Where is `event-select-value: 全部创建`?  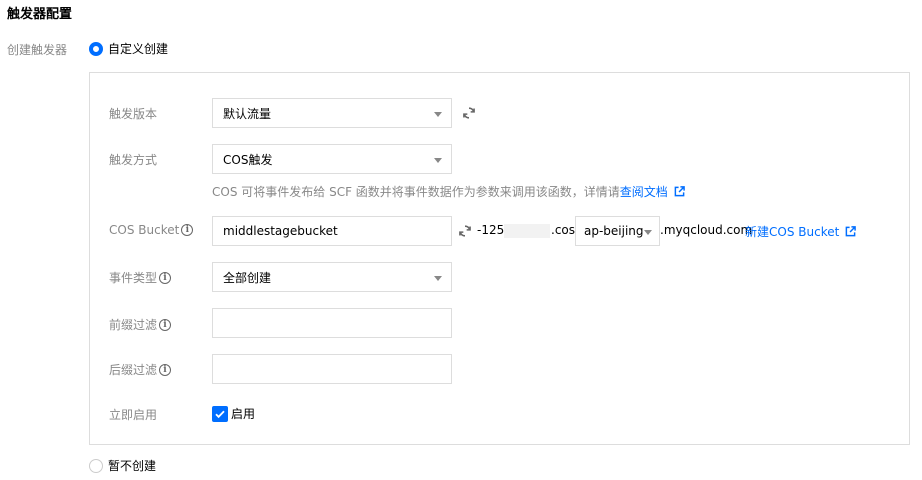 event-select-value: 全部创建 is located at coordinates (247, 277).